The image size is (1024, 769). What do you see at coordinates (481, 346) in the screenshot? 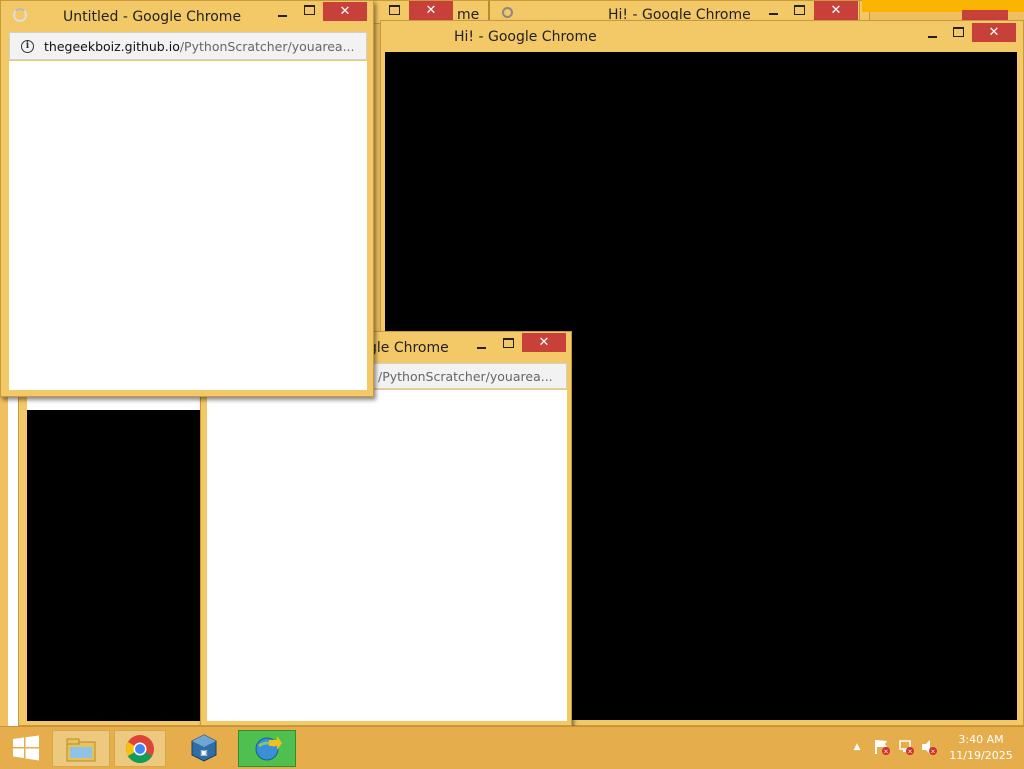
I see `mid-minimize-button` at bounding box center [481, 346].